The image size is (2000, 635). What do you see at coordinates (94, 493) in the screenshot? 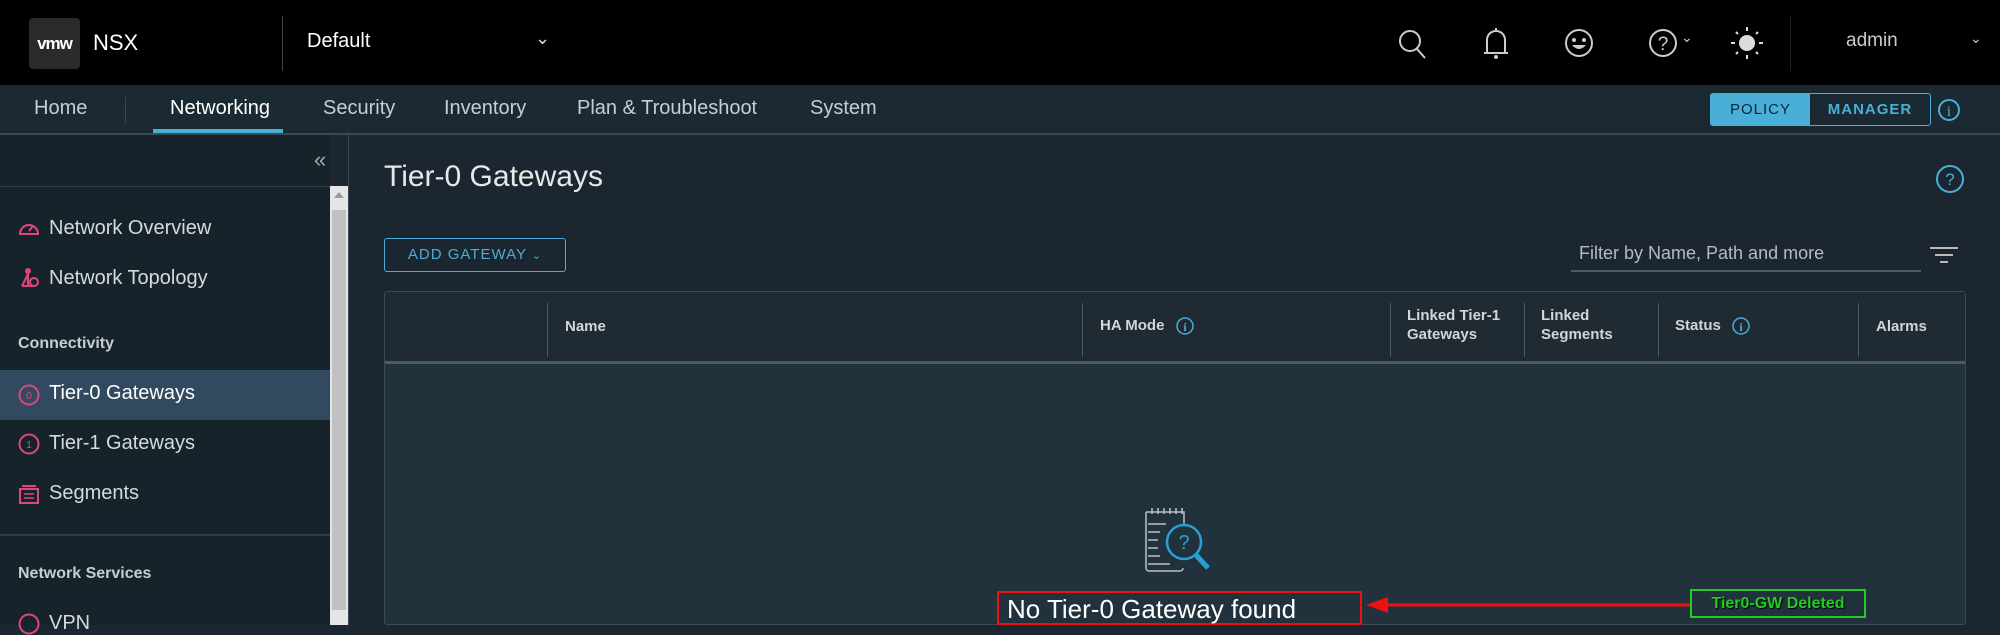
I see `sidebar-item-segments: Segments` at bounding box center [94, 493].